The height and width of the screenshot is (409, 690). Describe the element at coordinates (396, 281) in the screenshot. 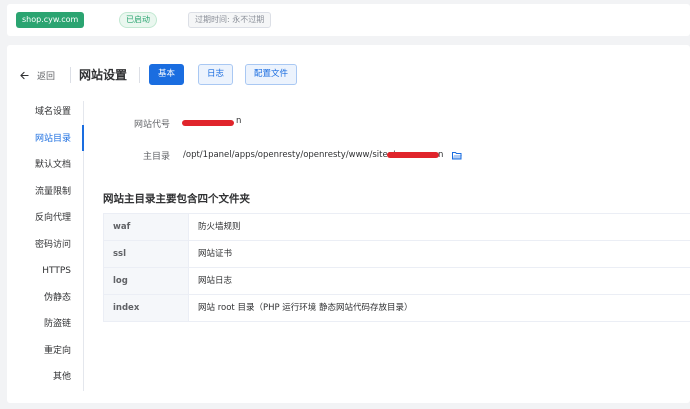

I see `table-row: log 网站日志` at that location.